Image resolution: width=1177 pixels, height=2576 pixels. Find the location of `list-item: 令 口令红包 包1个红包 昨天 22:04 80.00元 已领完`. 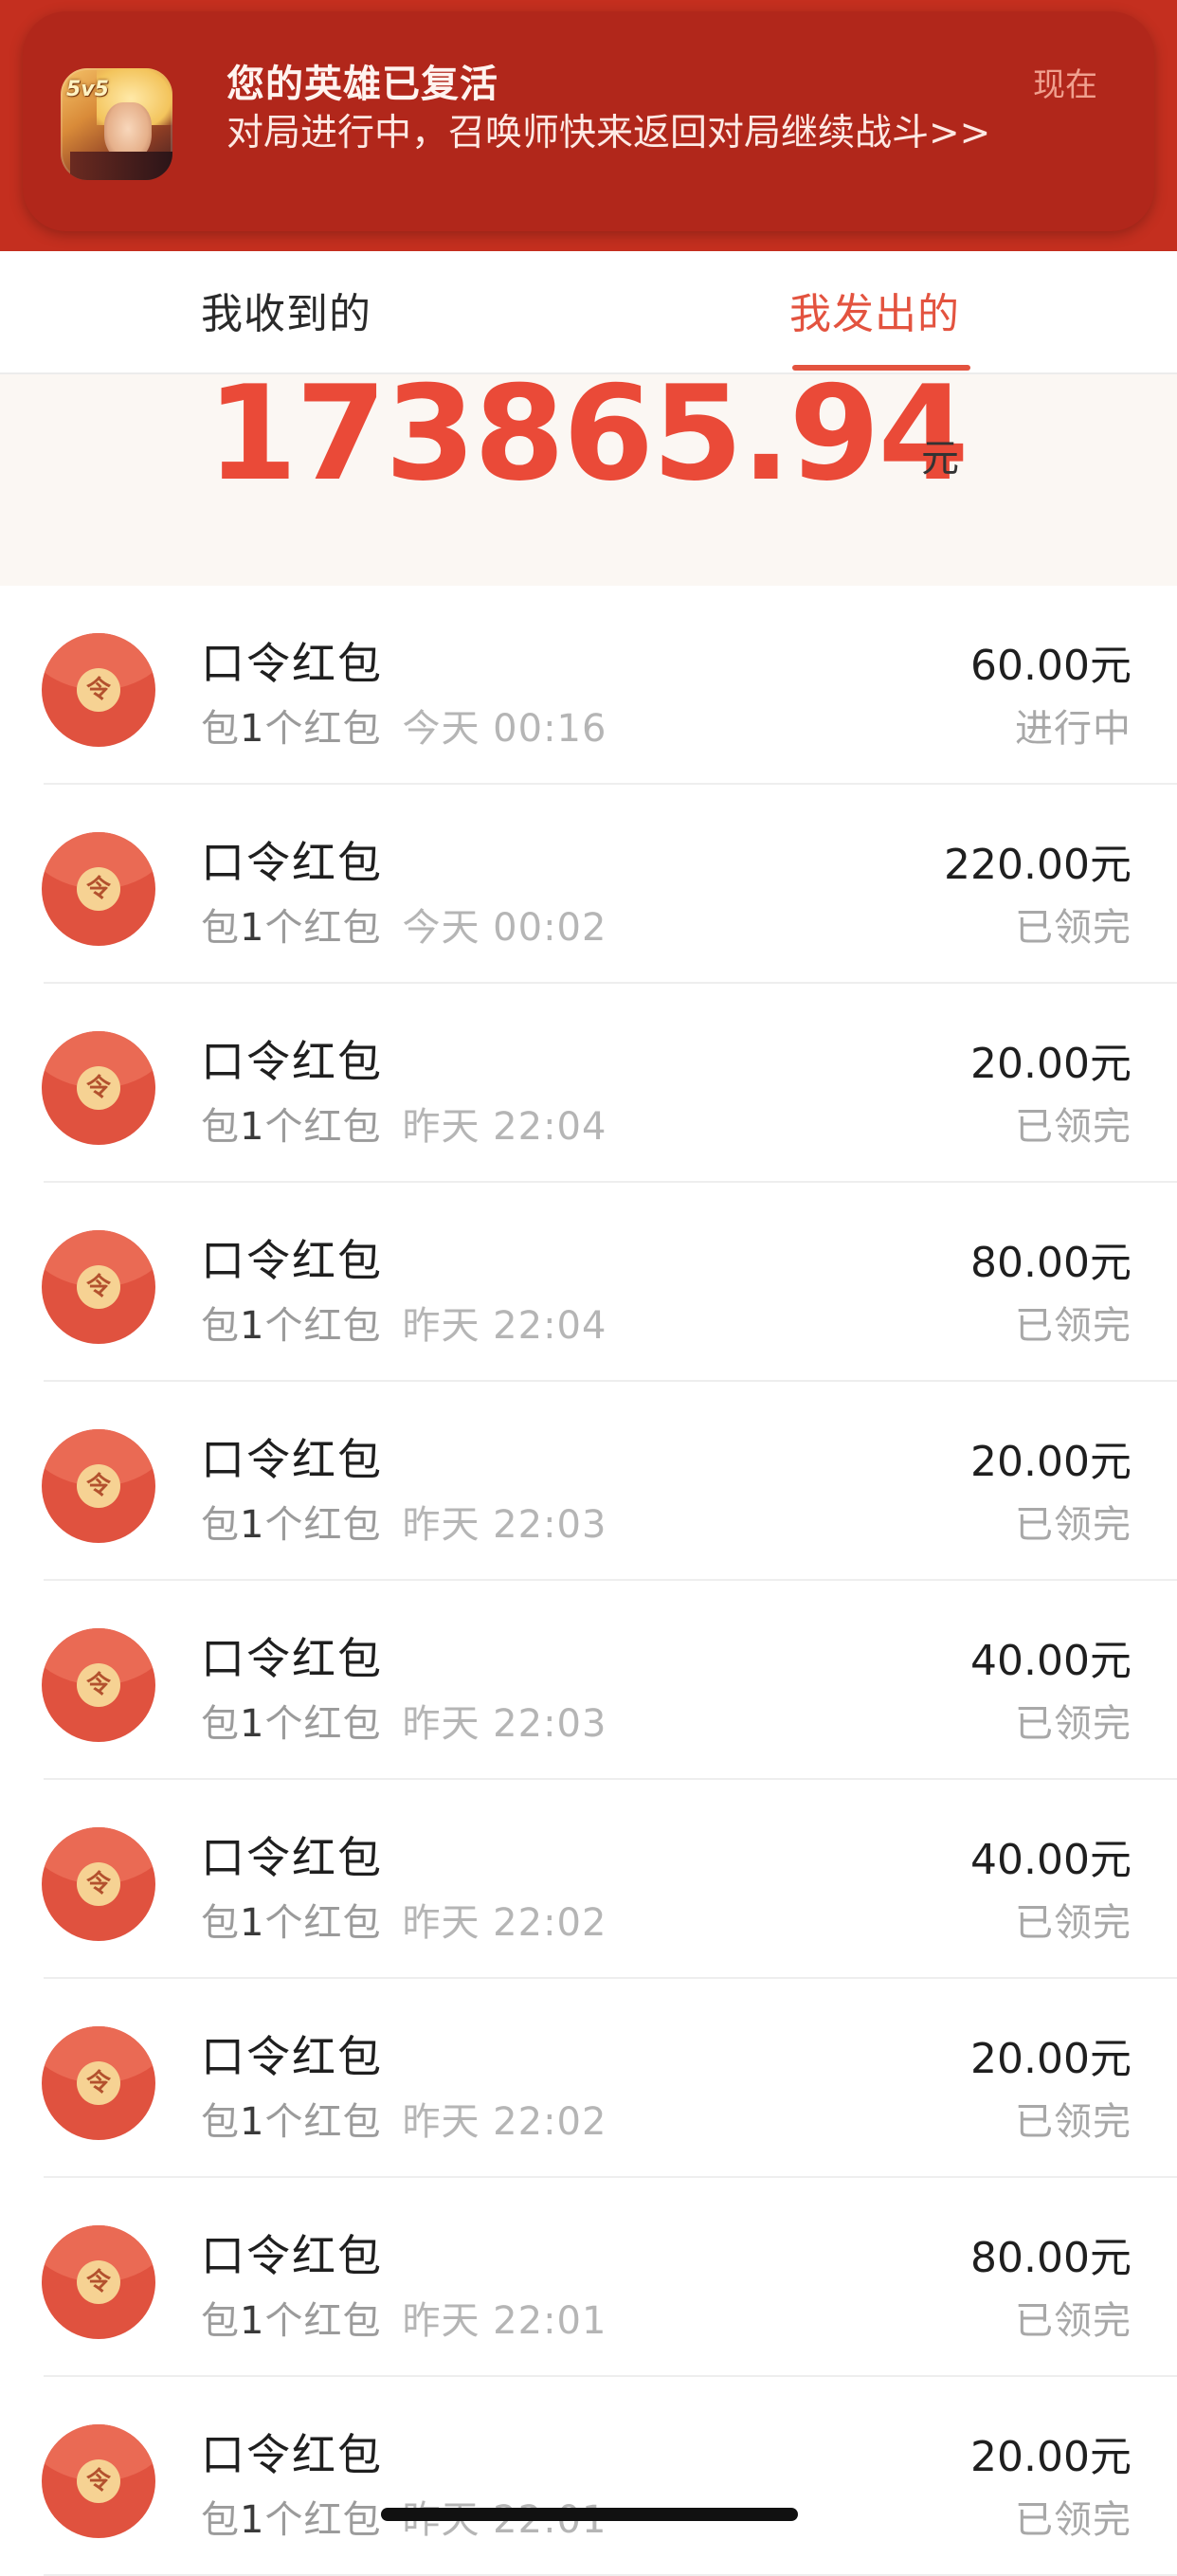

list-item: 令 口令红包 包1个红包 昨天 22:04 80.00元 已领完 is located at coordinates (588, 1282).